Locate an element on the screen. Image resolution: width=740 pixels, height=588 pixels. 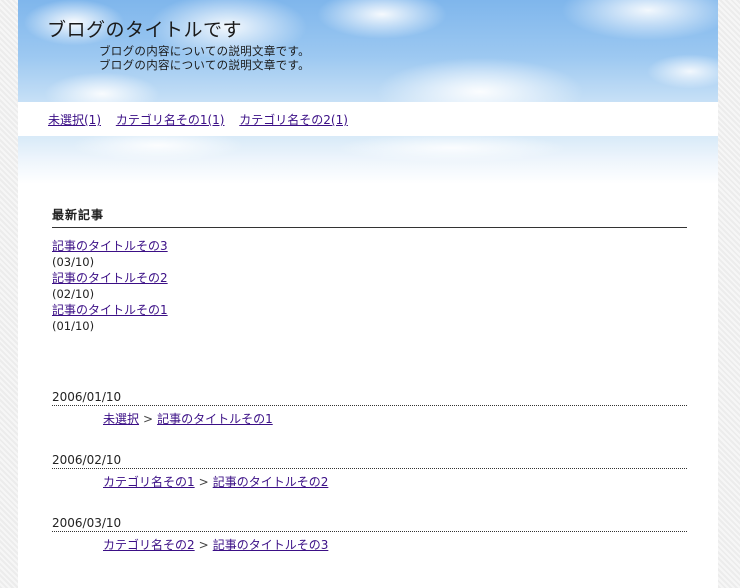
entry-category-link: 未選択 is located at coordinates (121, 419).